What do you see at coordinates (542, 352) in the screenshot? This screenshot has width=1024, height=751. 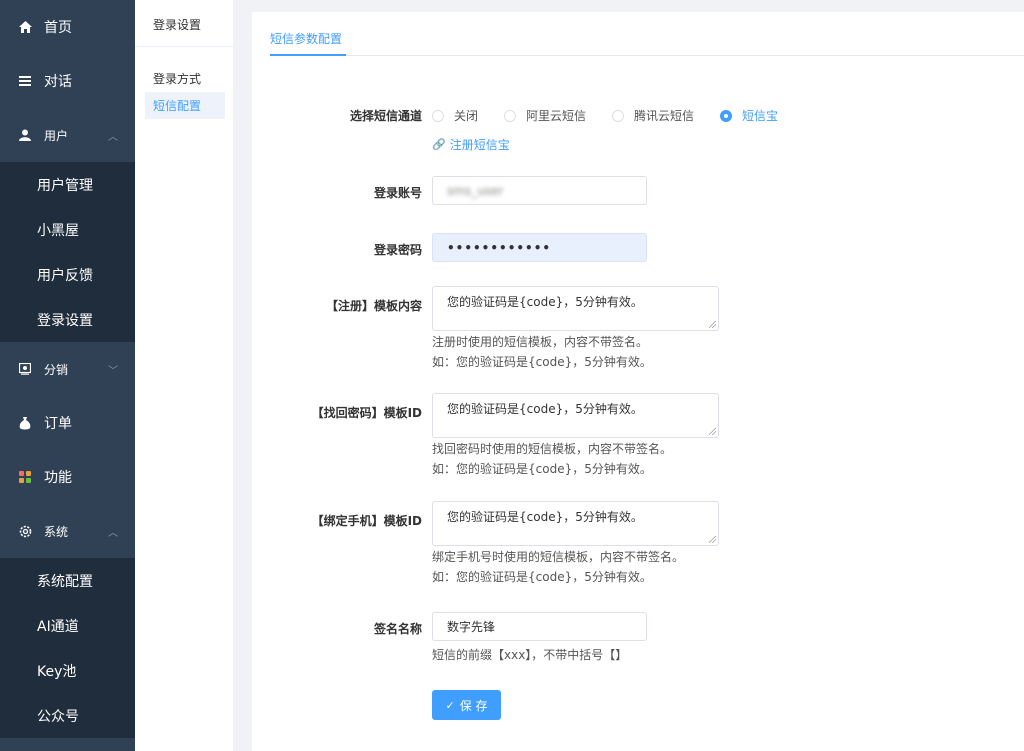 I see `register-template-help: 注册时使用的短信模板，内容不带签名。 如：您的验证码是{code}，5分钟有效。` at bounding box center [542, 352].